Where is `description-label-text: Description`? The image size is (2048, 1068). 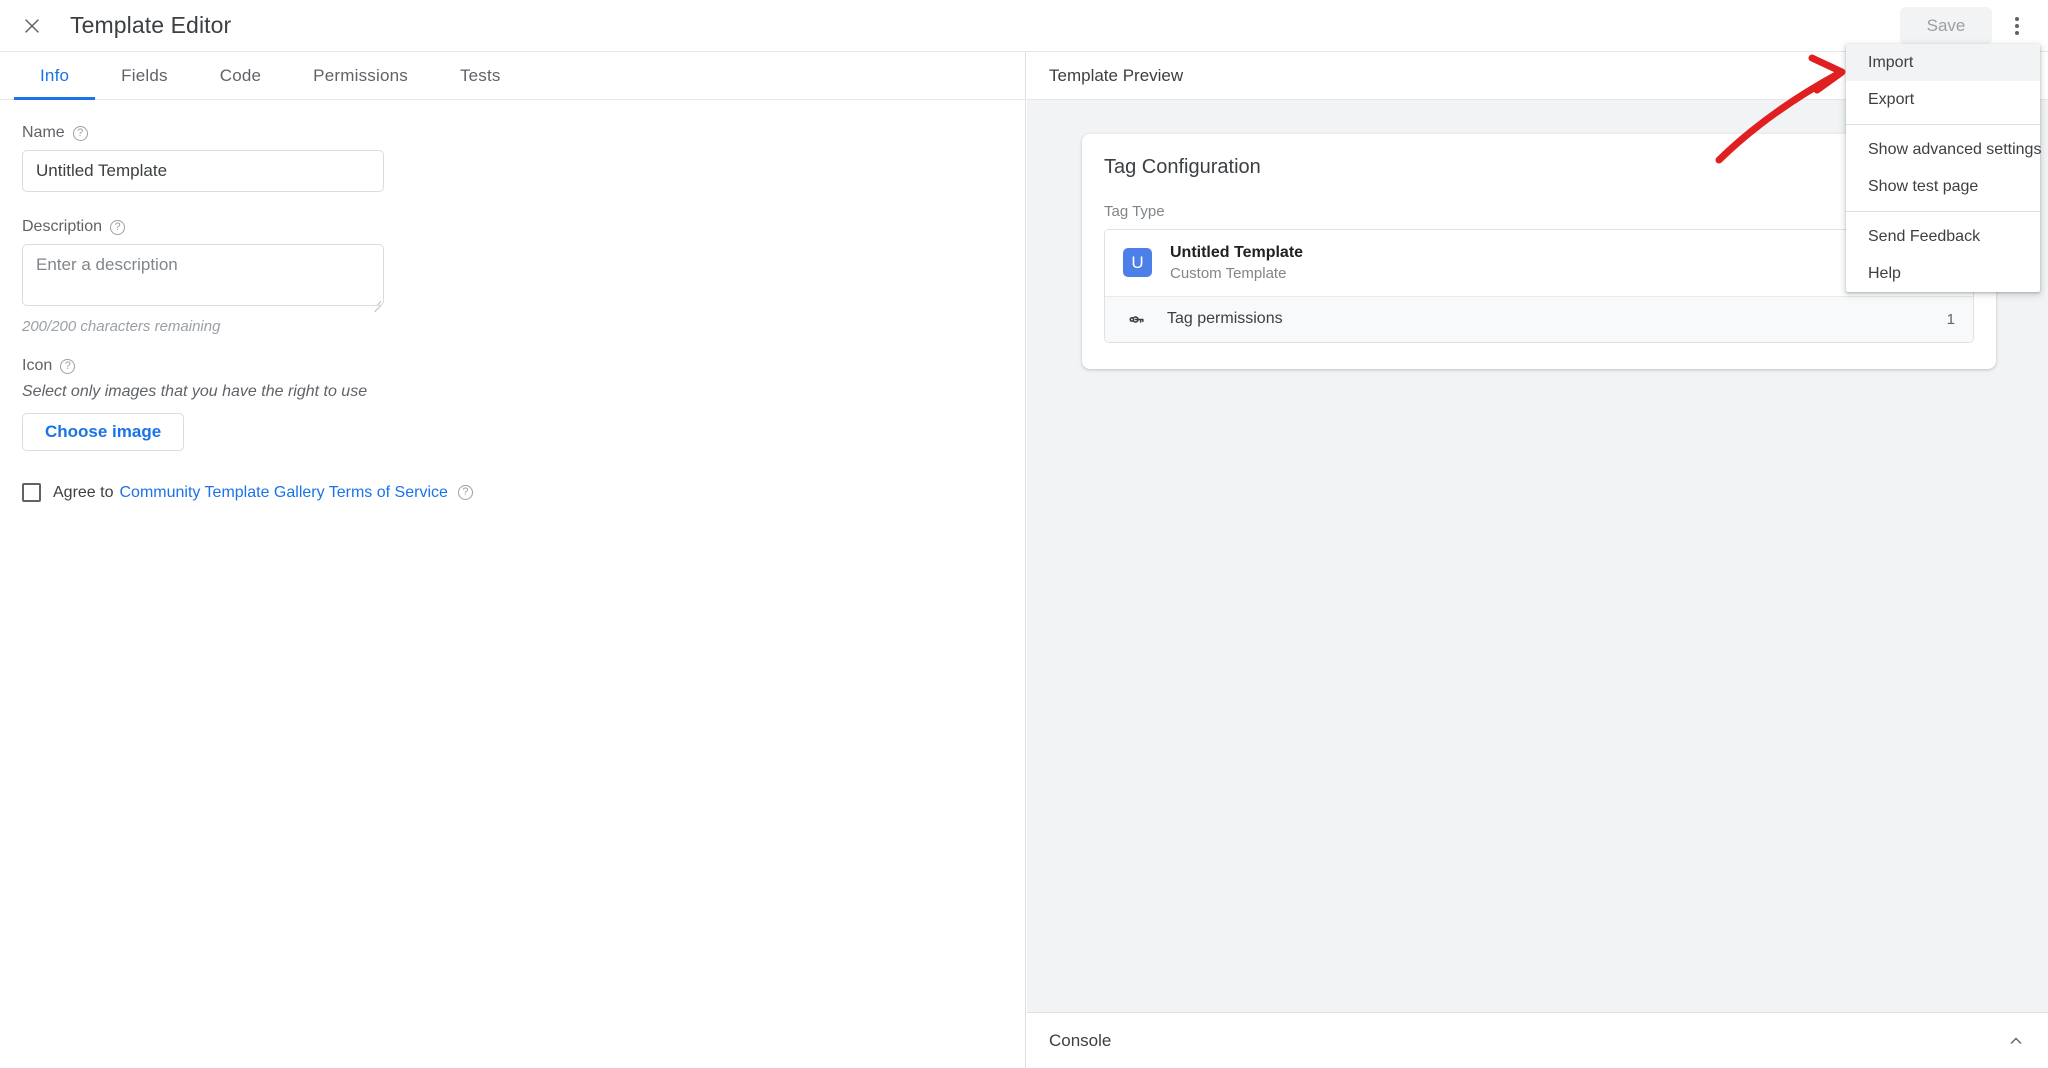
description-label-text: Description is located at coordinates (62, 226).